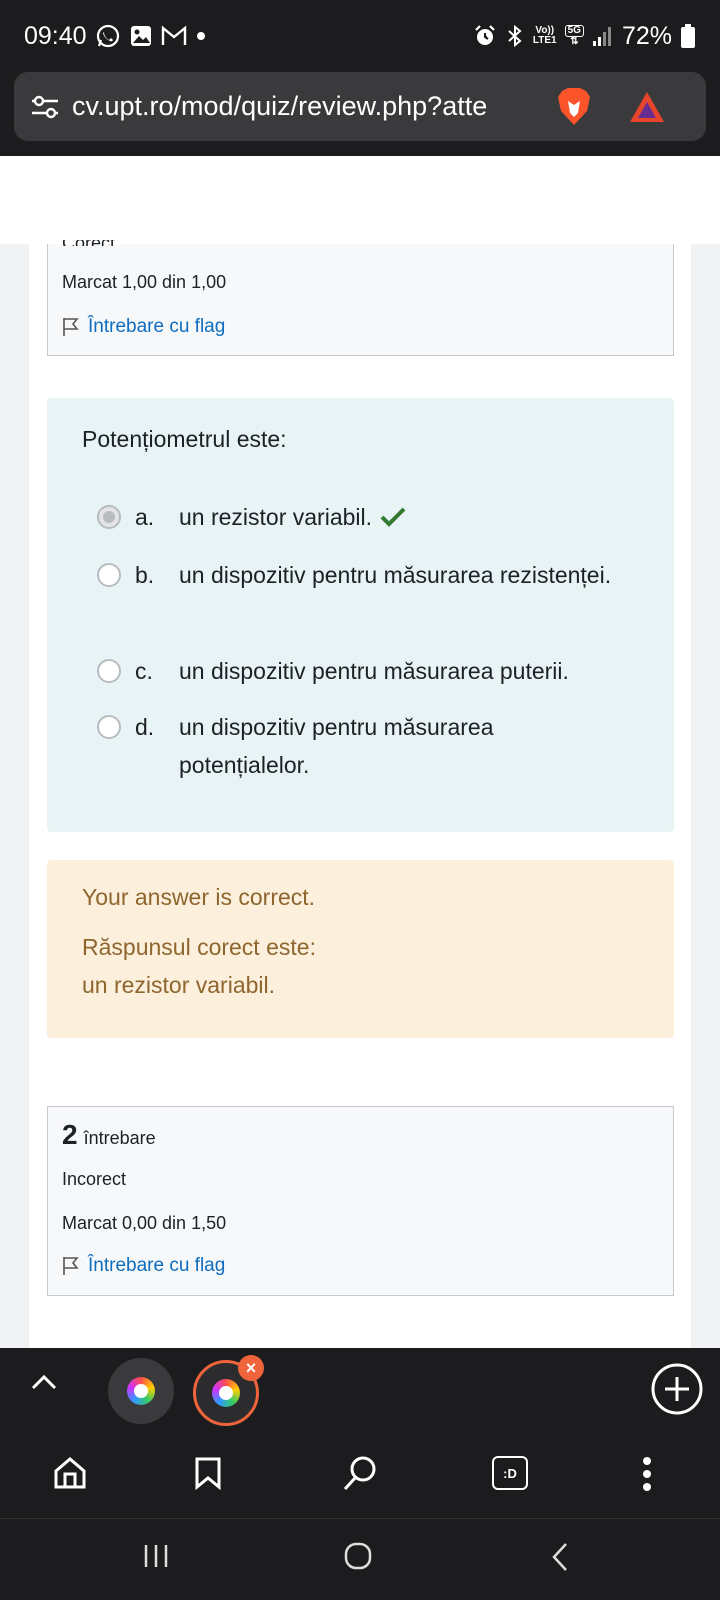  I want to click on browser-toolbar: :D, so click(360, 1476).